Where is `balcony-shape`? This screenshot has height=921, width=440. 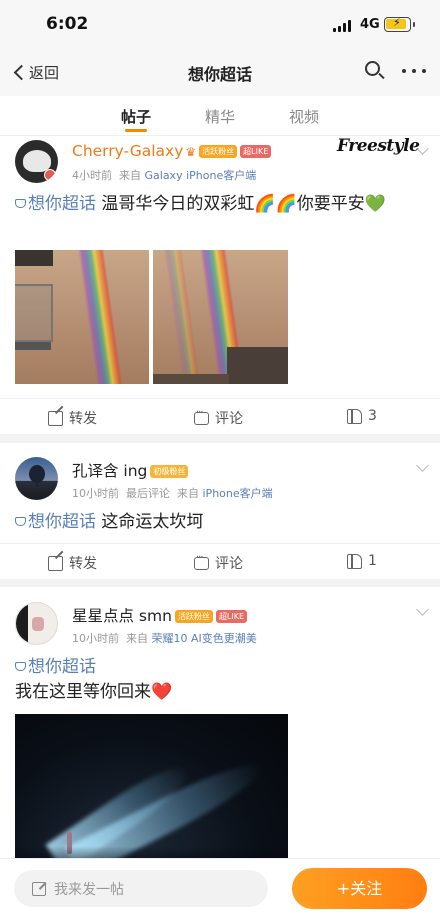
balcony-shape is located at coordinates (34, 313).